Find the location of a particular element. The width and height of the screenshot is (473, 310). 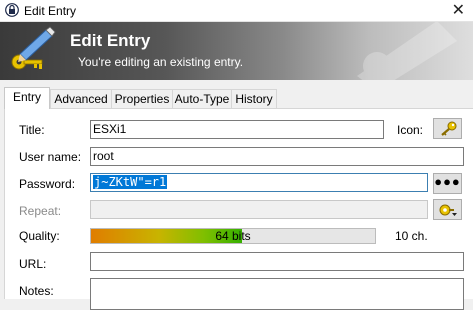

banner-subtitle: You're editing an existing entry. is located at coordinates (161, 62).